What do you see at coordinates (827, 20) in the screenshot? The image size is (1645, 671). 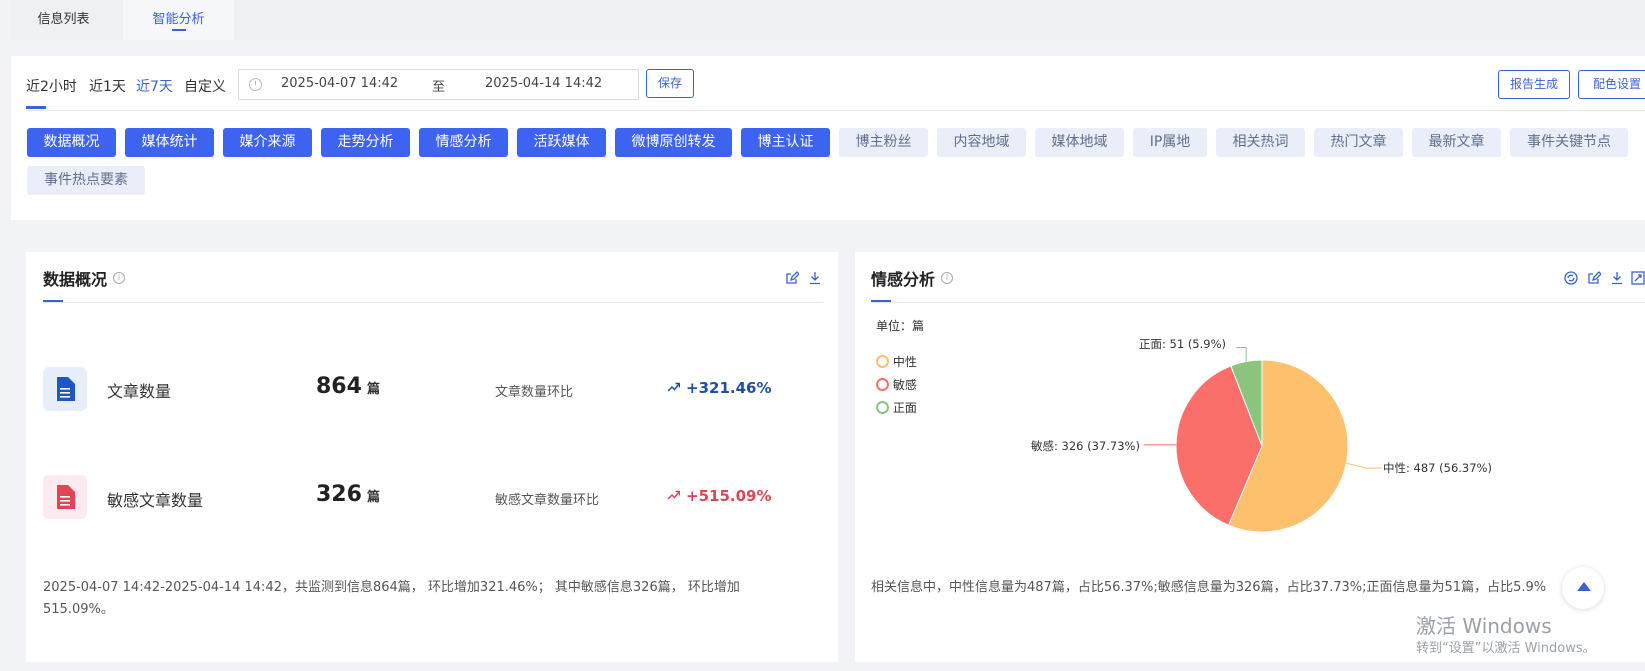 I see `top-tab-bar` at bounding box center [827, 20].